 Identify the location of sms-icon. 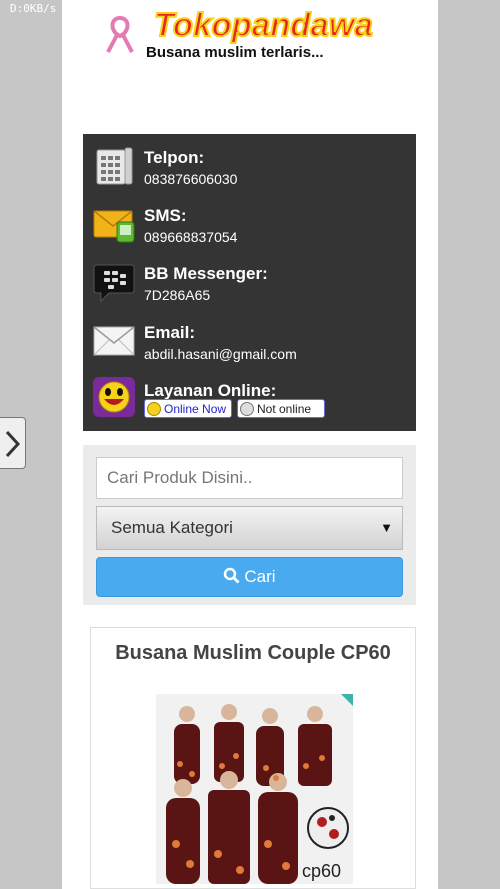
(114, 226).